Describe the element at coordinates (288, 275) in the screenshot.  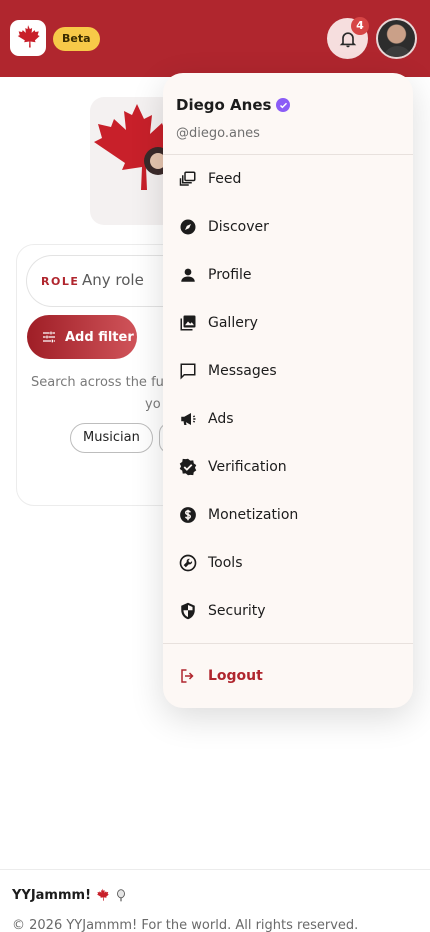
I see `menu-item-profile: Profile` at that location.